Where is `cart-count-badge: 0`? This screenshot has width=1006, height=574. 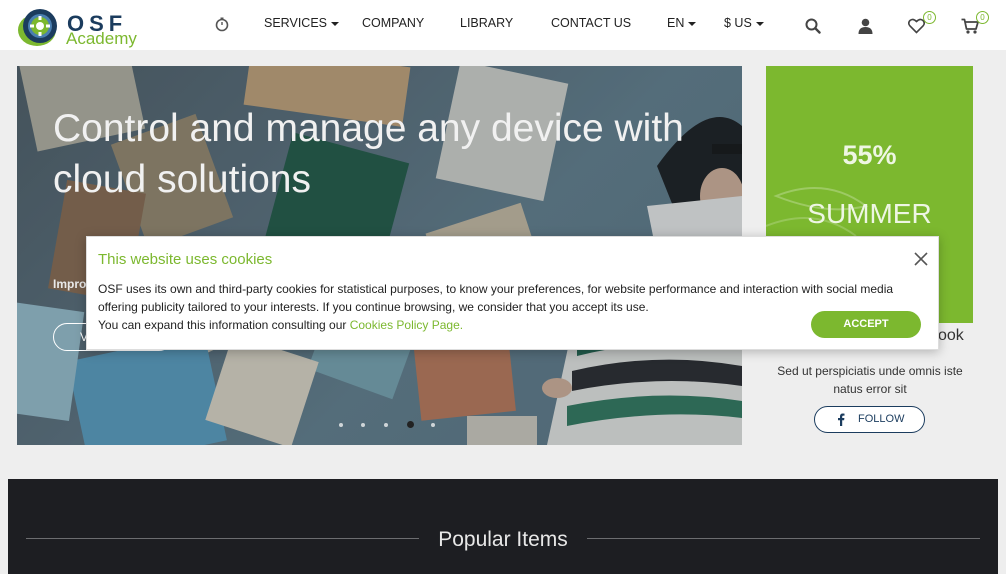
cart-count-badge: 0 is located at coordinates (982, 17).